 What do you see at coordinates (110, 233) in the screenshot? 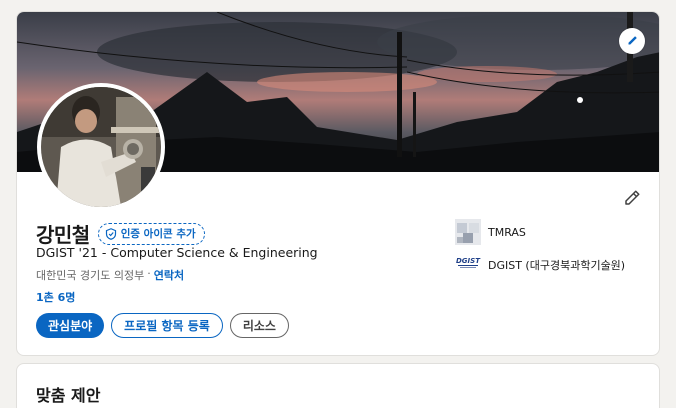
I see `shield-check-icon` at bounding box center [110, 233].